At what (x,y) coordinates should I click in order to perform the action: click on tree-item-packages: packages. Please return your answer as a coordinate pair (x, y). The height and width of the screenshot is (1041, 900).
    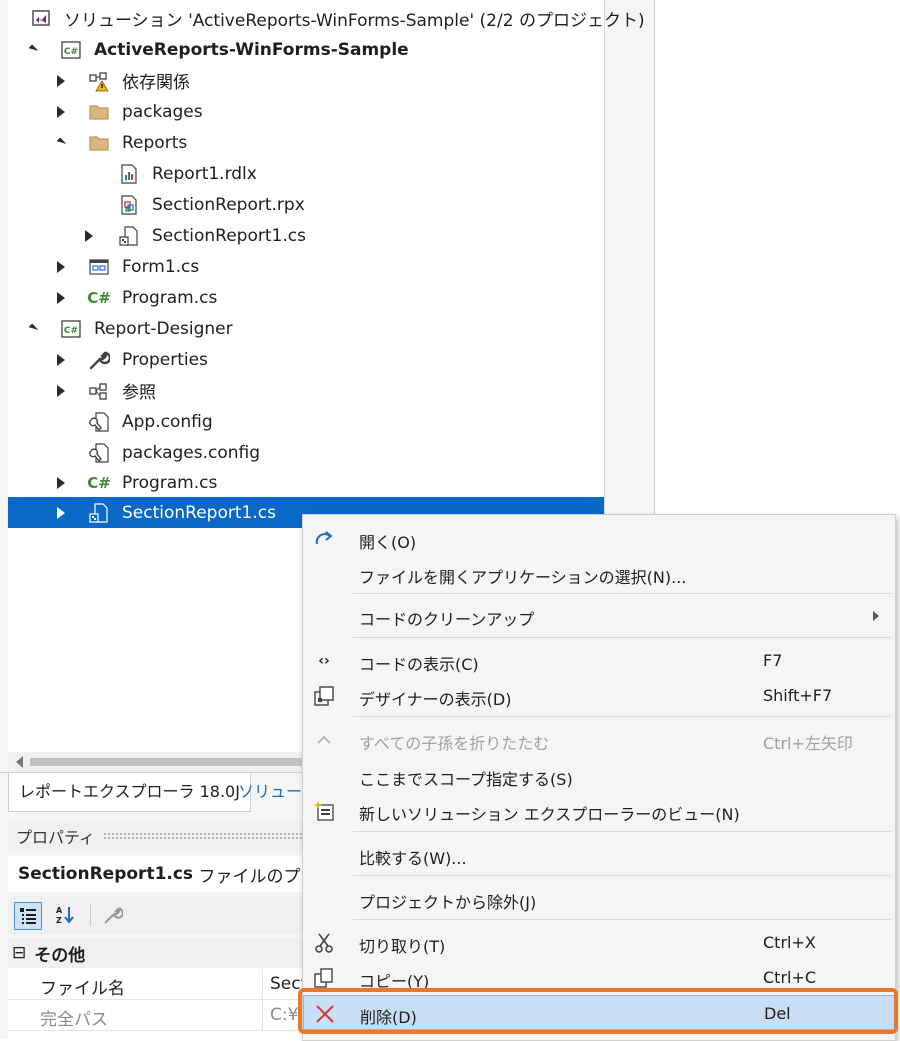
    Looking at the image, I should click on (306, 111).